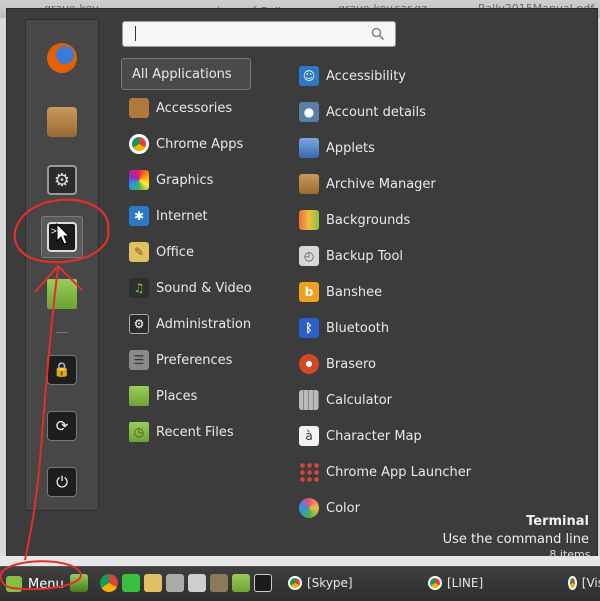 The width and height of the screenshot is (600, 601). Describe the element at coordinates (344, 328) in the screenshot. I see `app-bluetooth: ᛒ Bluetooth` at that location.